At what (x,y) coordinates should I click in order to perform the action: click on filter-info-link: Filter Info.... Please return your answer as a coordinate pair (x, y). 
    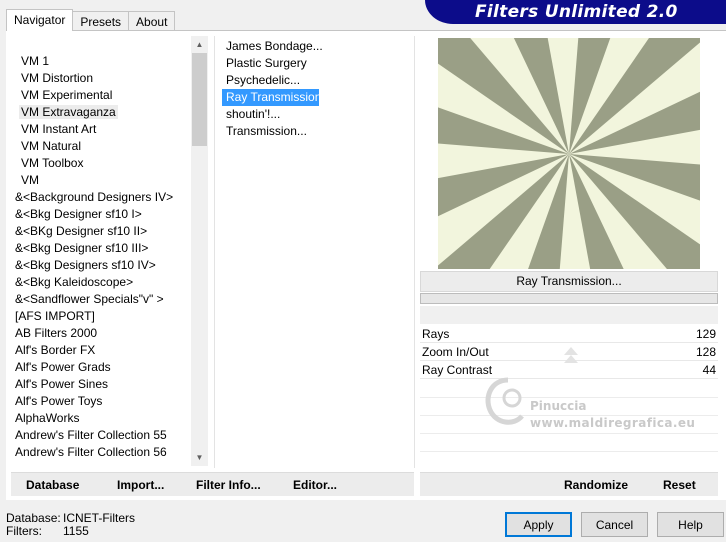
    Looking at the image, I should click on (228, 485).